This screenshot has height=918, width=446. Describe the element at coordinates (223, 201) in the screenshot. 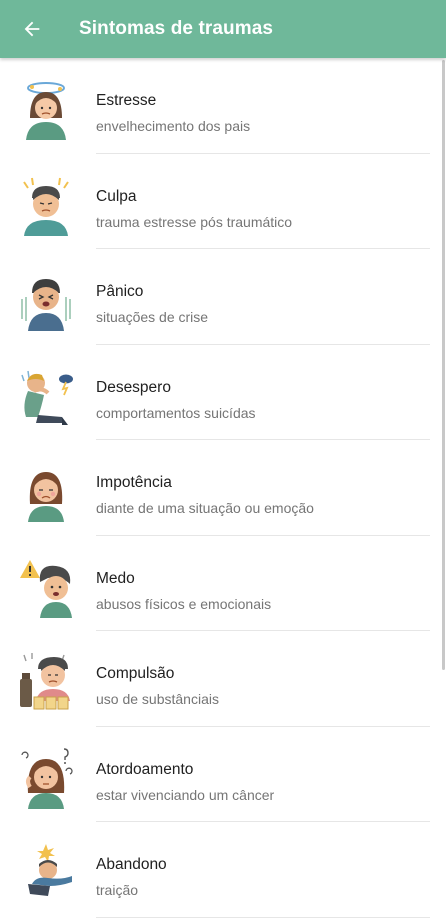

I see `list-item-culpa: Culpa trauma estresse pós traumático` at that location.